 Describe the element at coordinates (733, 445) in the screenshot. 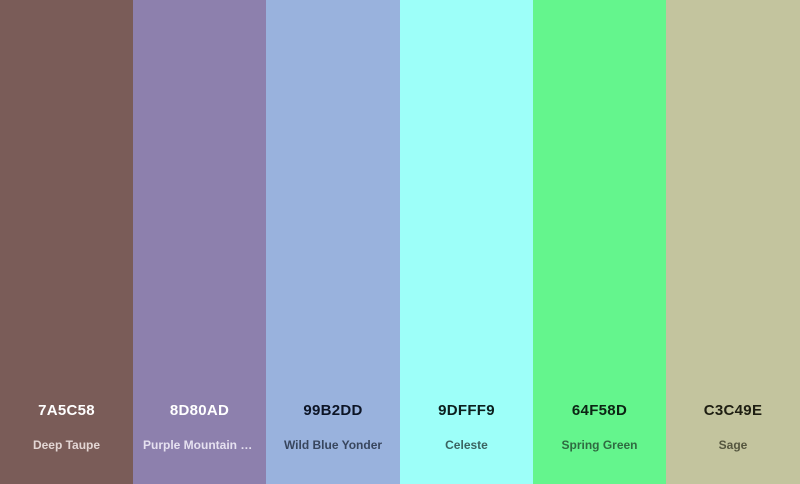

I see `swatch-color-name: Sage` at that location.